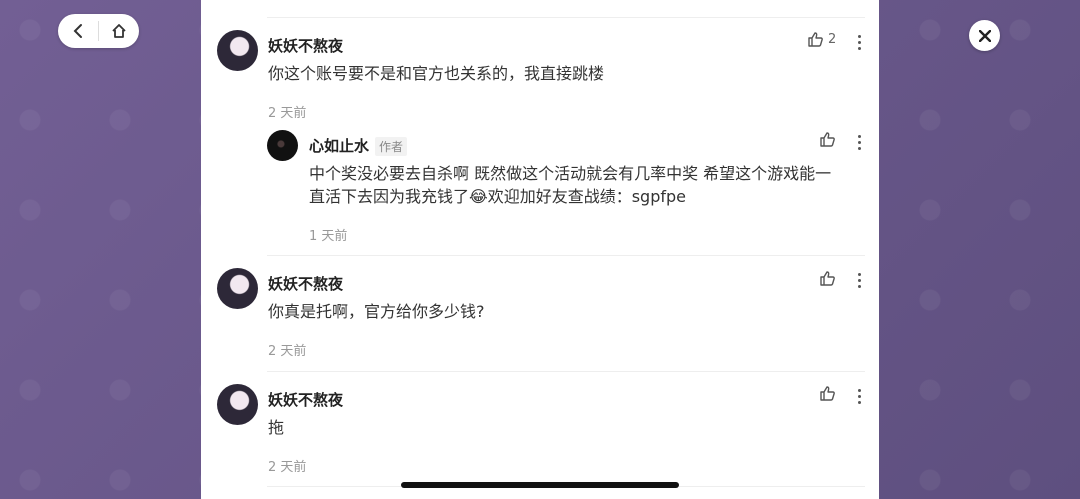 The height and width of the screenshot is (499, 1080). I want to click on home-indicator, so click(540, 485).